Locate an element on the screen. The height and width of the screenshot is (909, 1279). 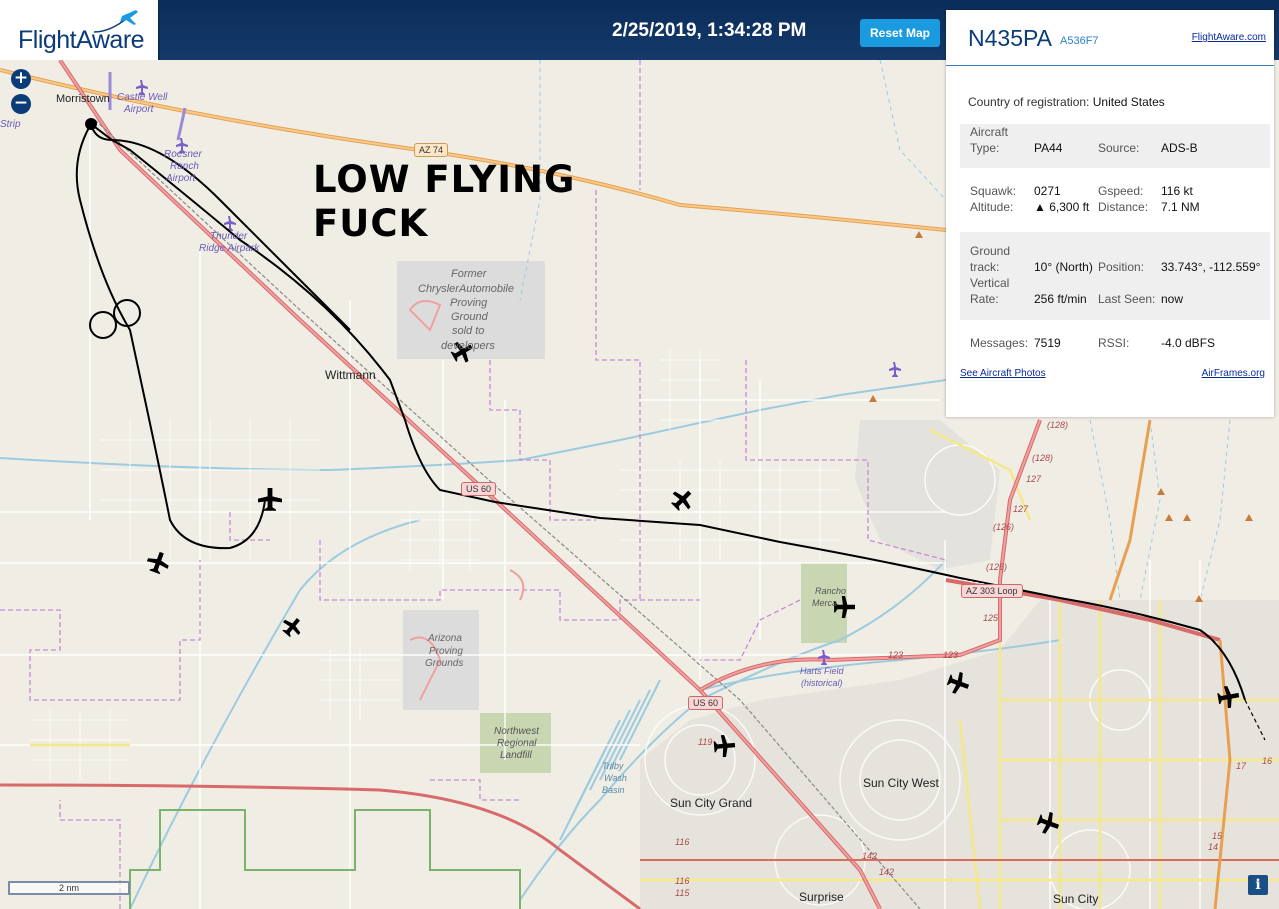
altitude-value: ▲ 6,300 ft is located at coordinates (1062, 207).